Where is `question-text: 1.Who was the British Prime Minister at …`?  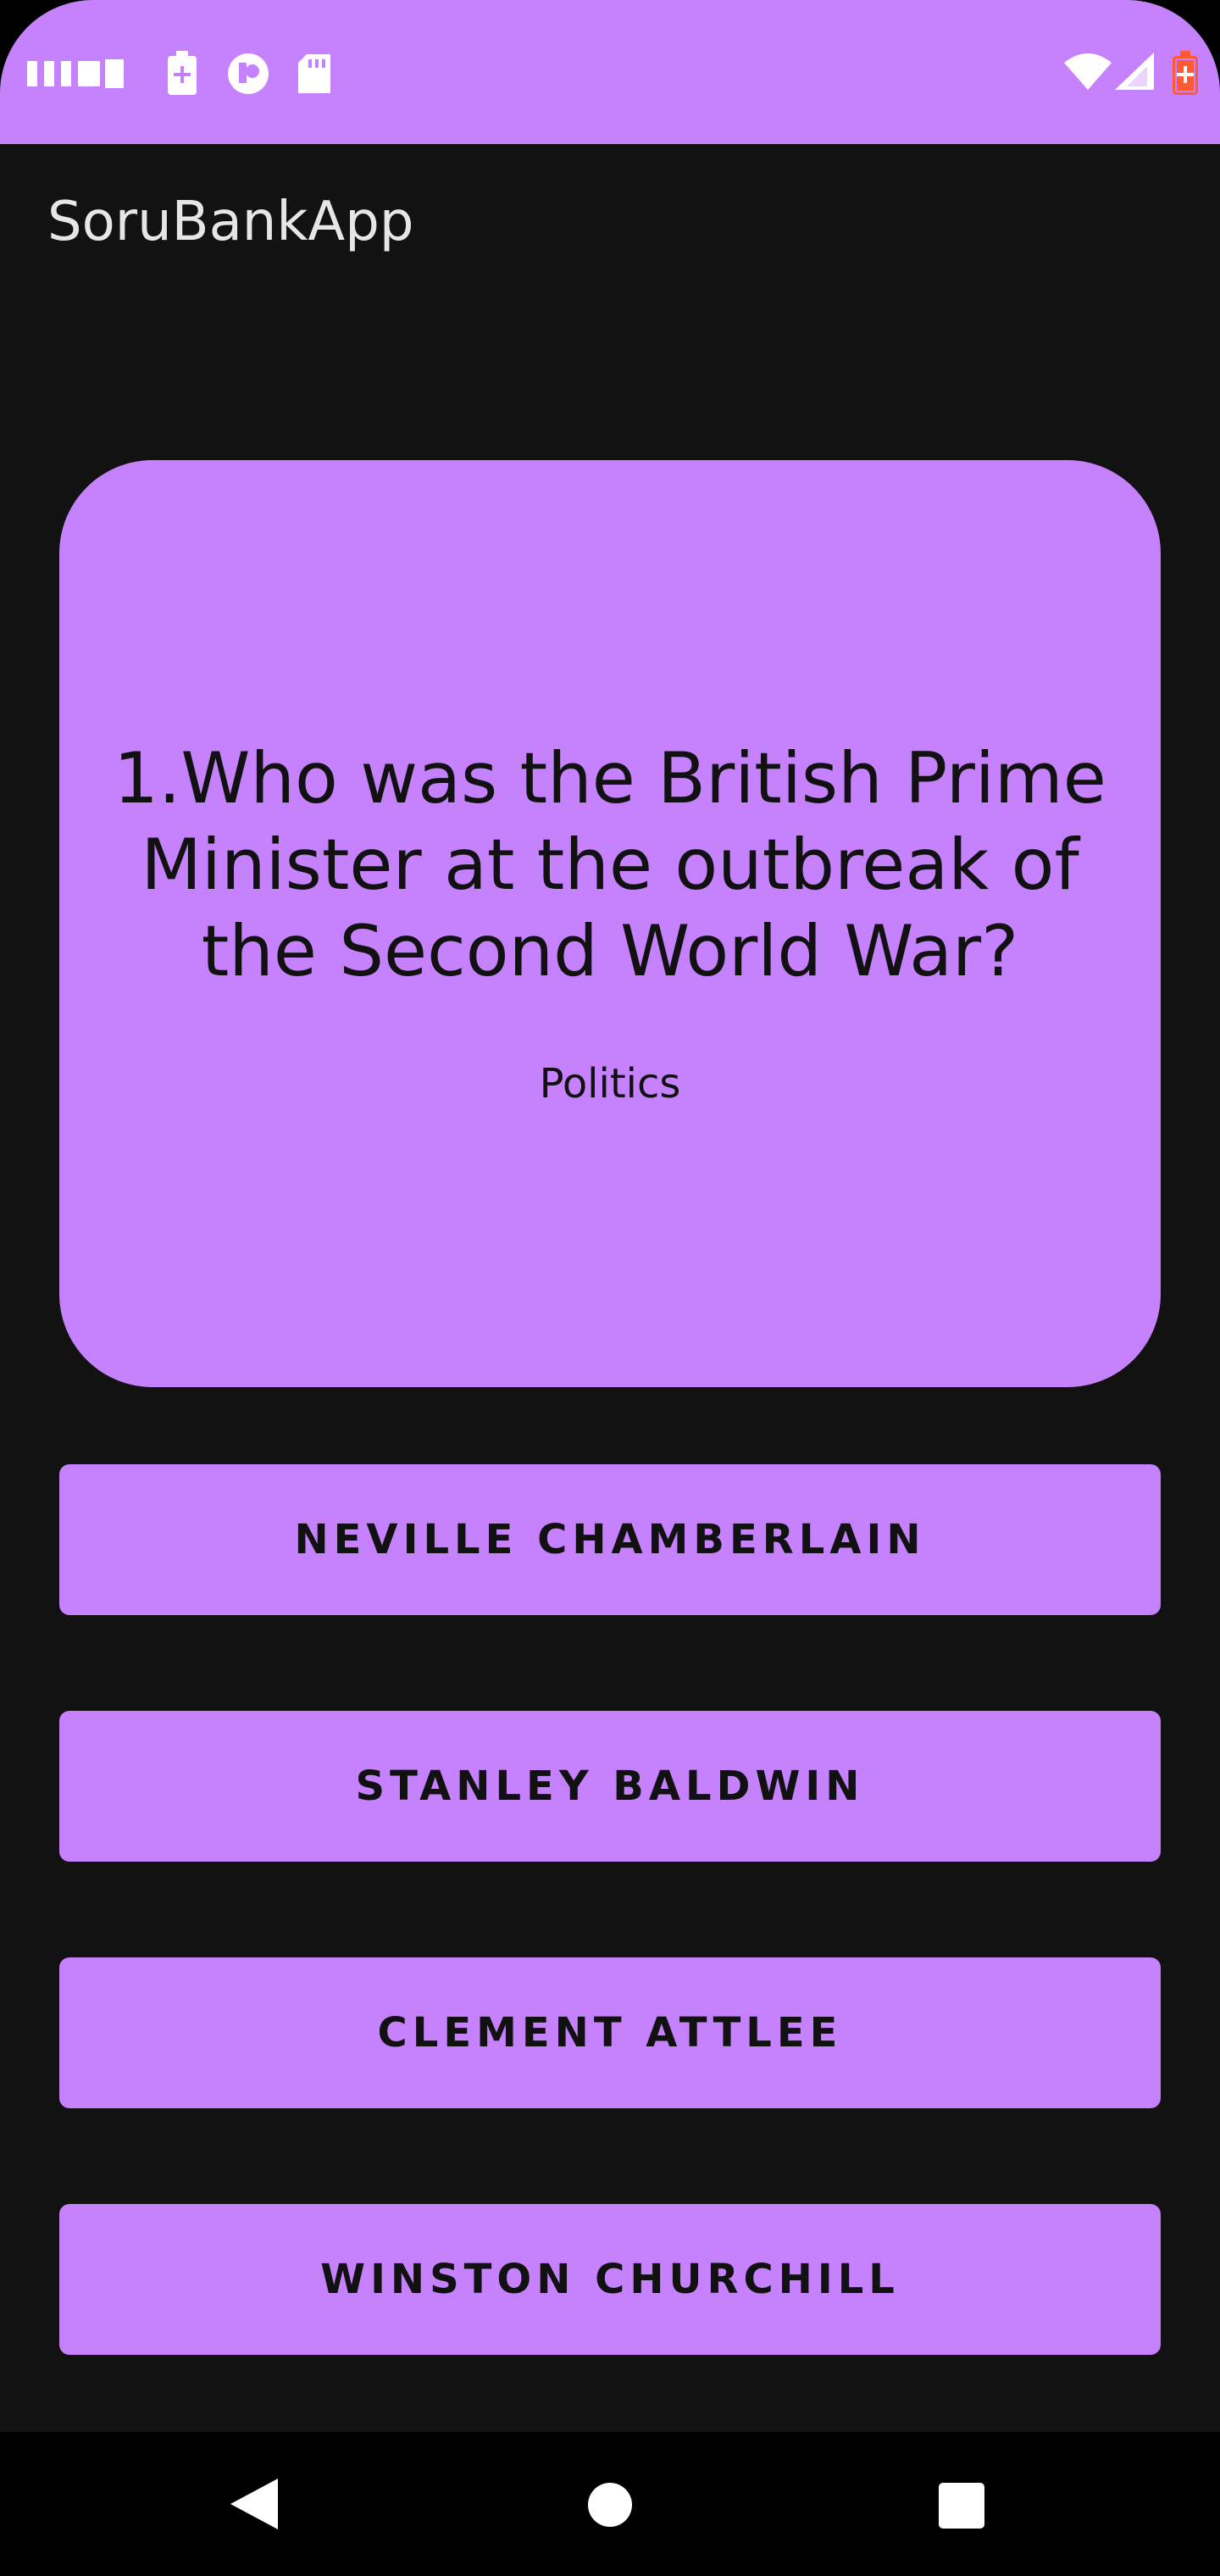 question-text: 1.Who was the British Prime Minister at … is located at coordinates (610, 864).